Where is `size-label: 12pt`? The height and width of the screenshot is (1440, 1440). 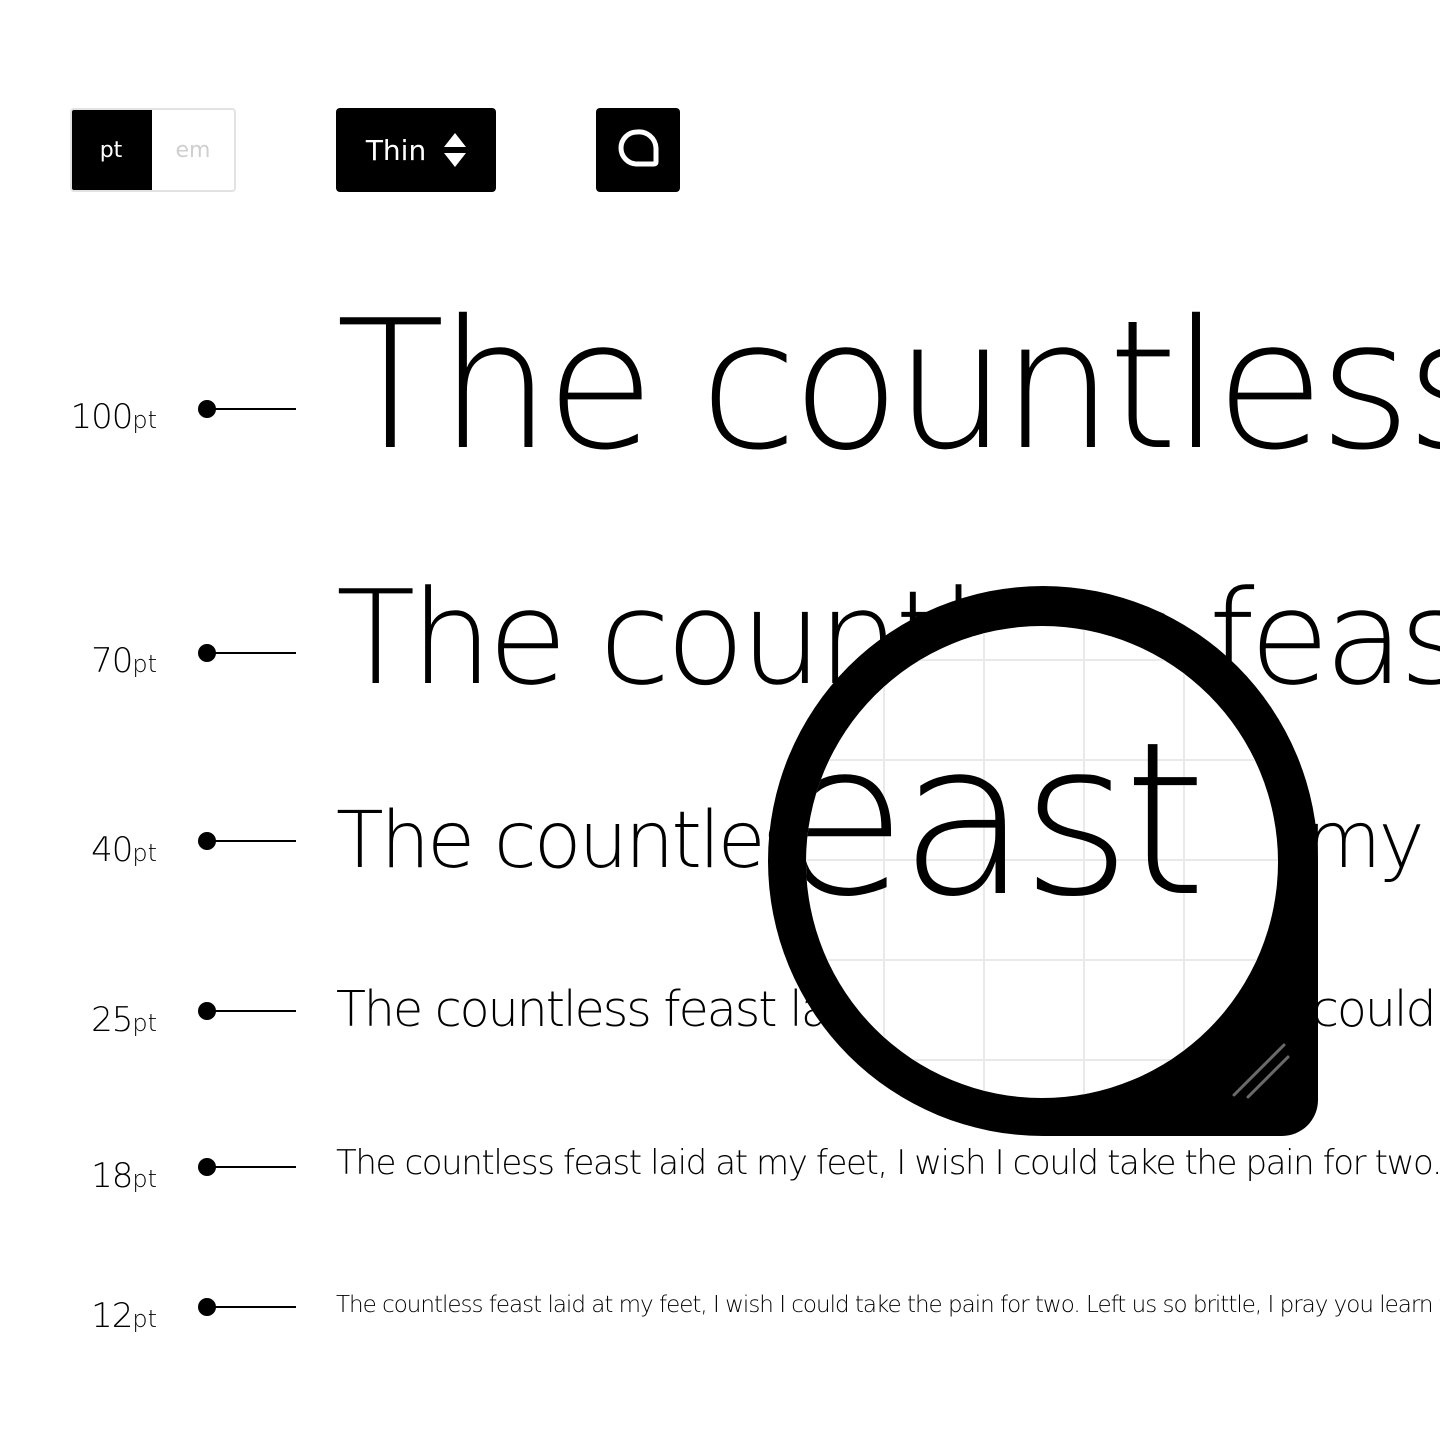
size-label: 12pt is located at coordinates (124, 1316).